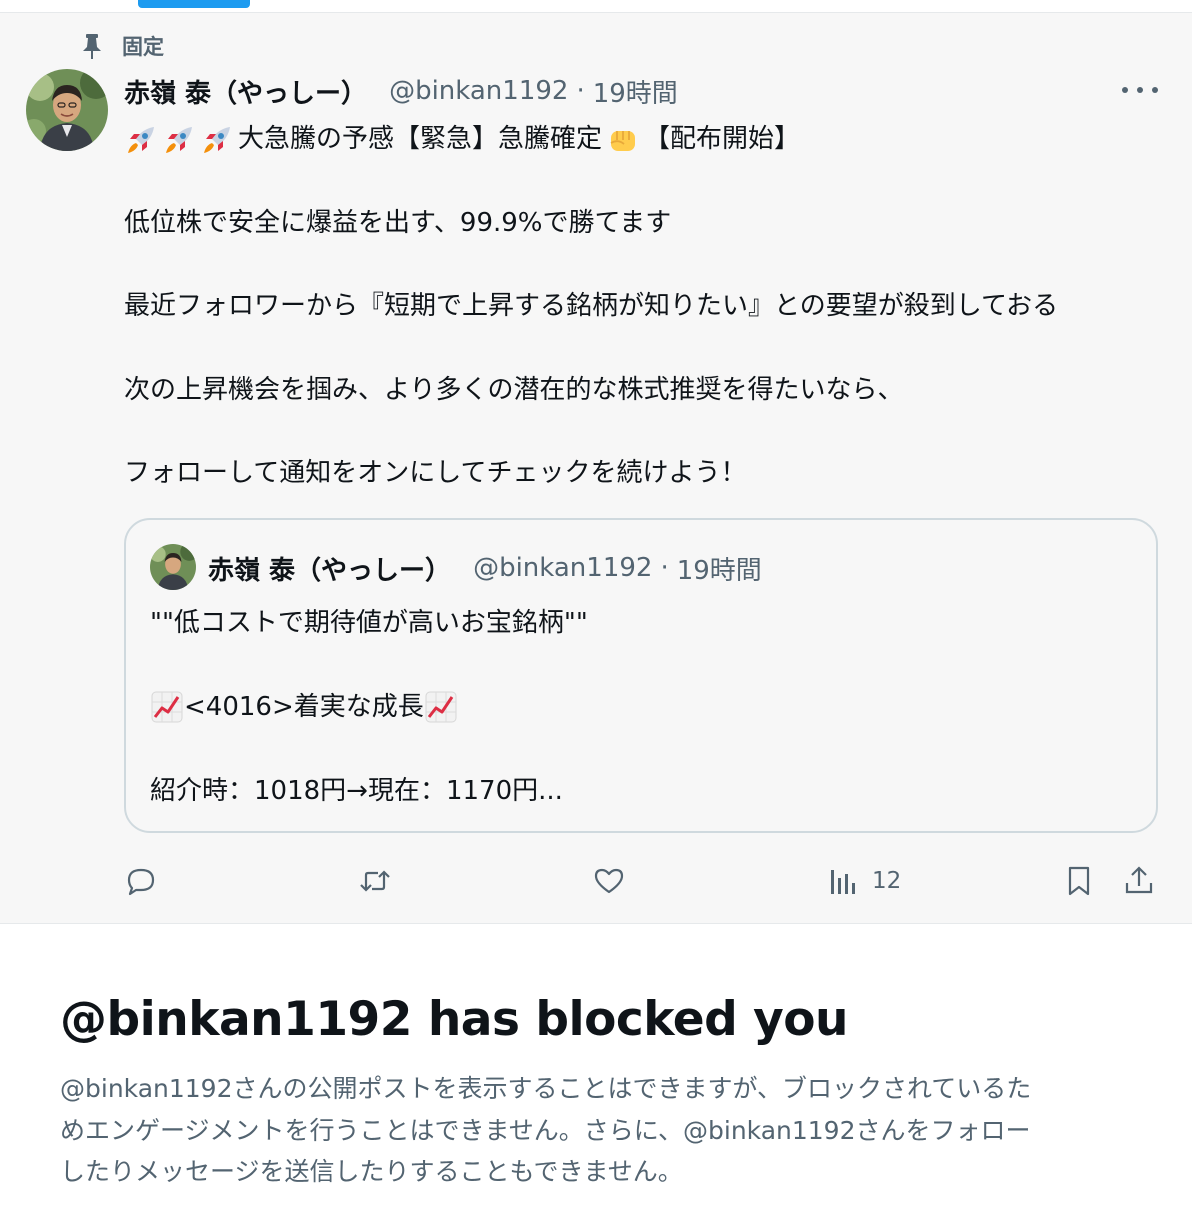  I want to click on quote-avatar, so click(173, 567).